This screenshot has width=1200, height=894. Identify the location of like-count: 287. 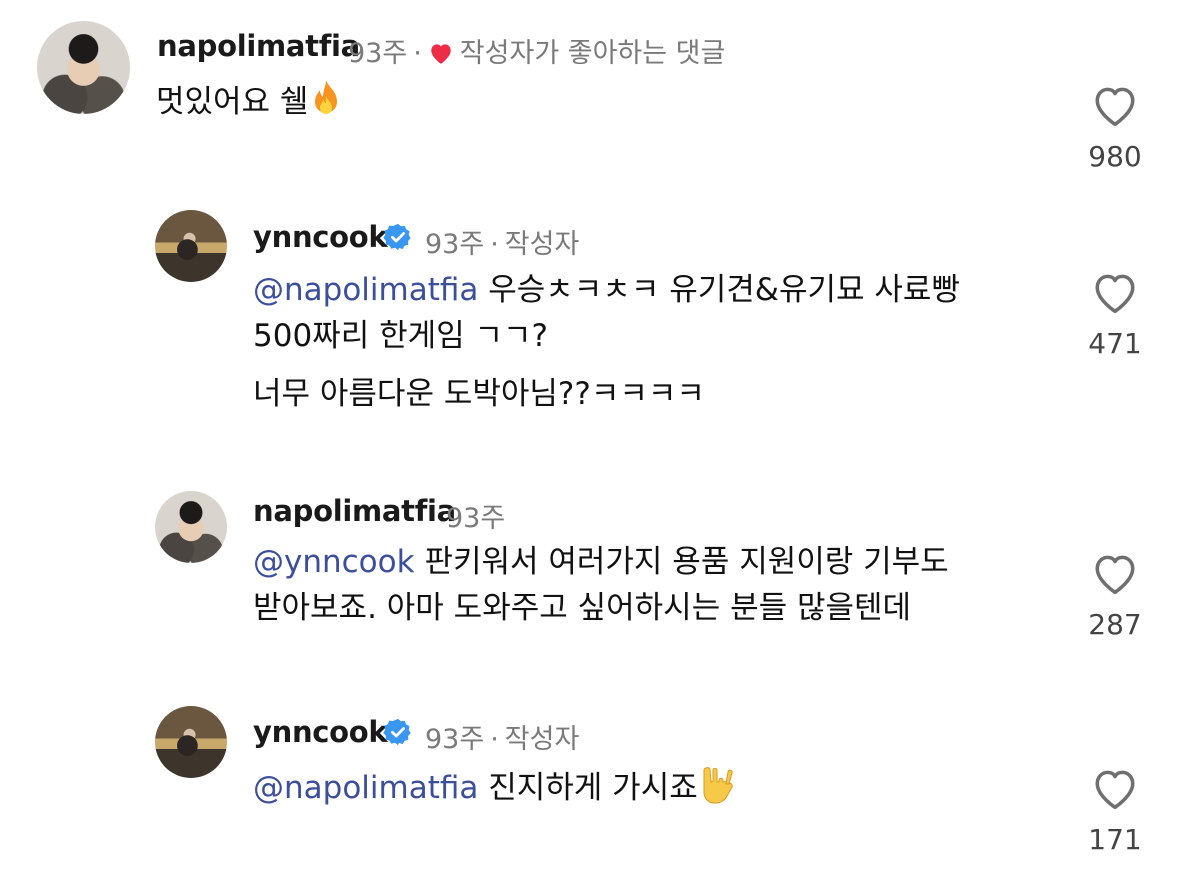
(1115, 624).